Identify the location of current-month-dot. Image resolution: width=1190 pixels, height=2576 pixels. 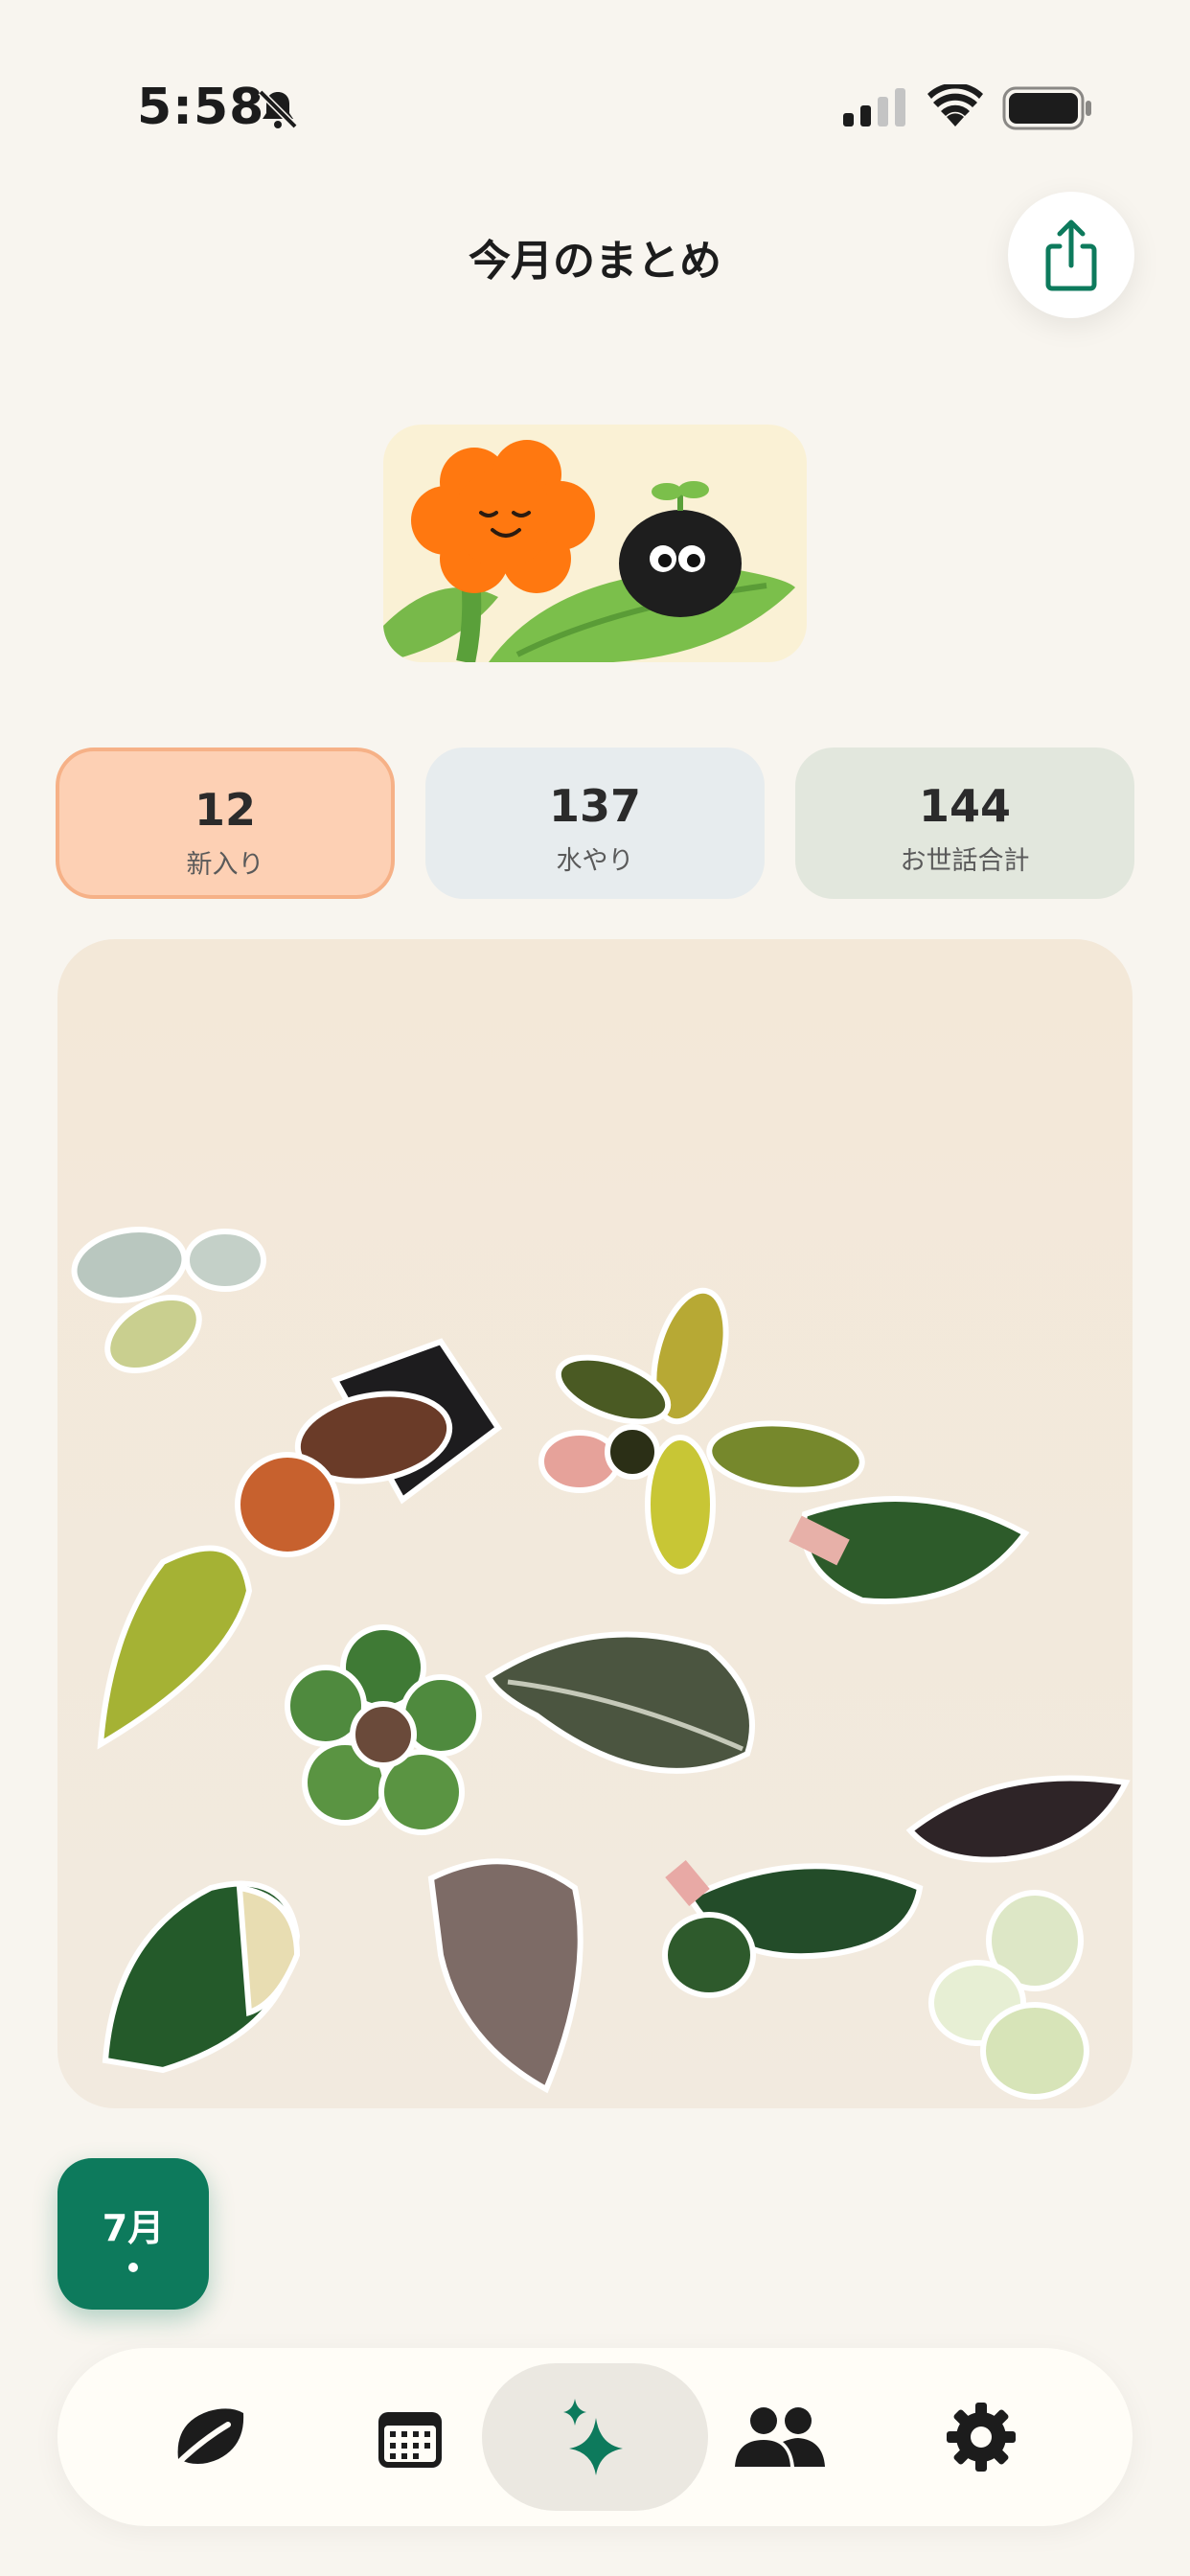
(133, 2267).